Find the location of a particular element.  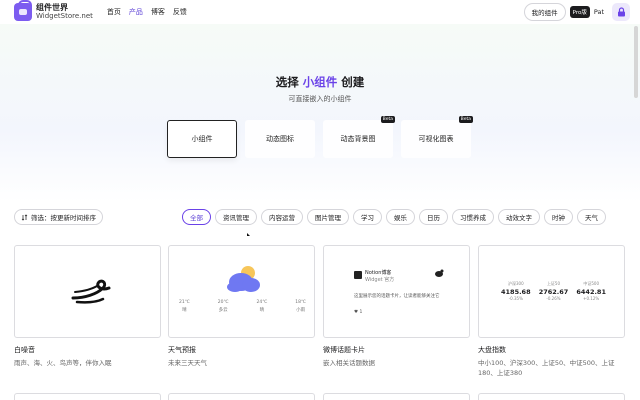

main-nav: 首页 产品 博客 反馈 is located at coordinates (147, 12).